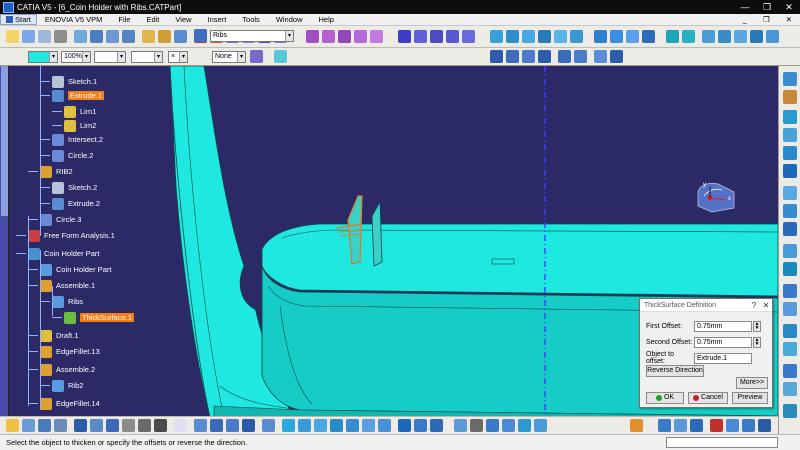  Describe the element at coordinates (99, 317) in the screenshot. I see `tree-node: ThickSurface.1` at that location.